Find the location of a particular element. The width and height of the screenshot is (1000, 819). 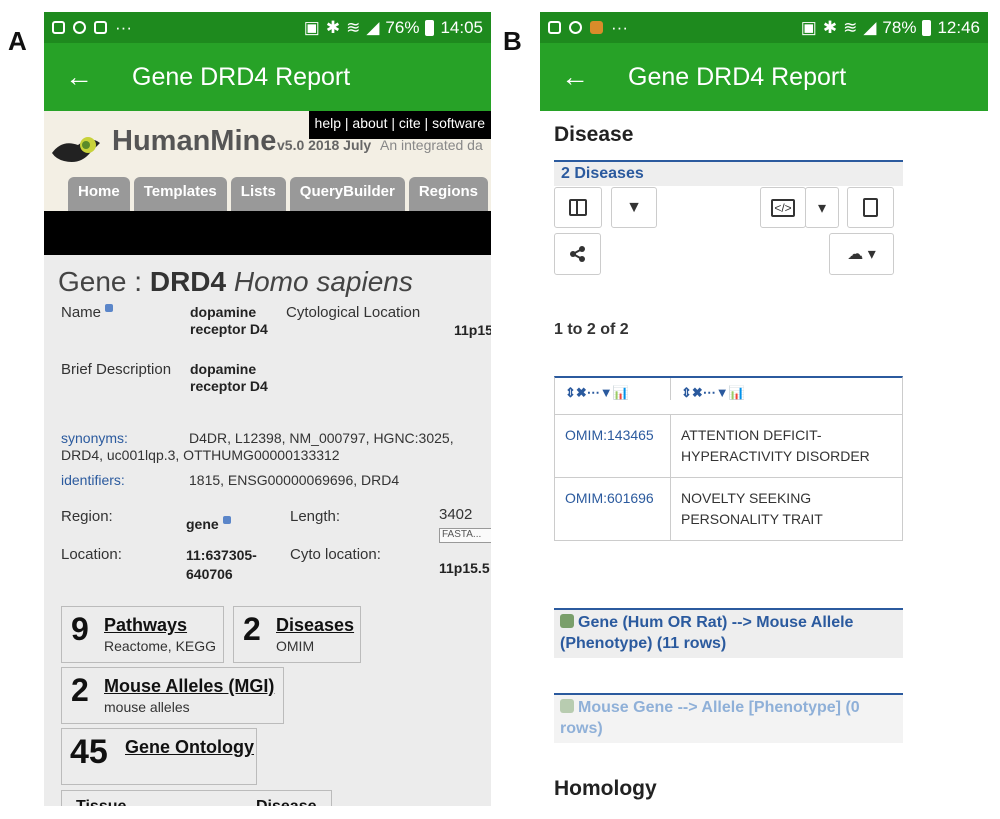

disease-name: ATTENTION DEFICIT-HYPERACTIVITY DISORDER is located at coordinates (775, 445).